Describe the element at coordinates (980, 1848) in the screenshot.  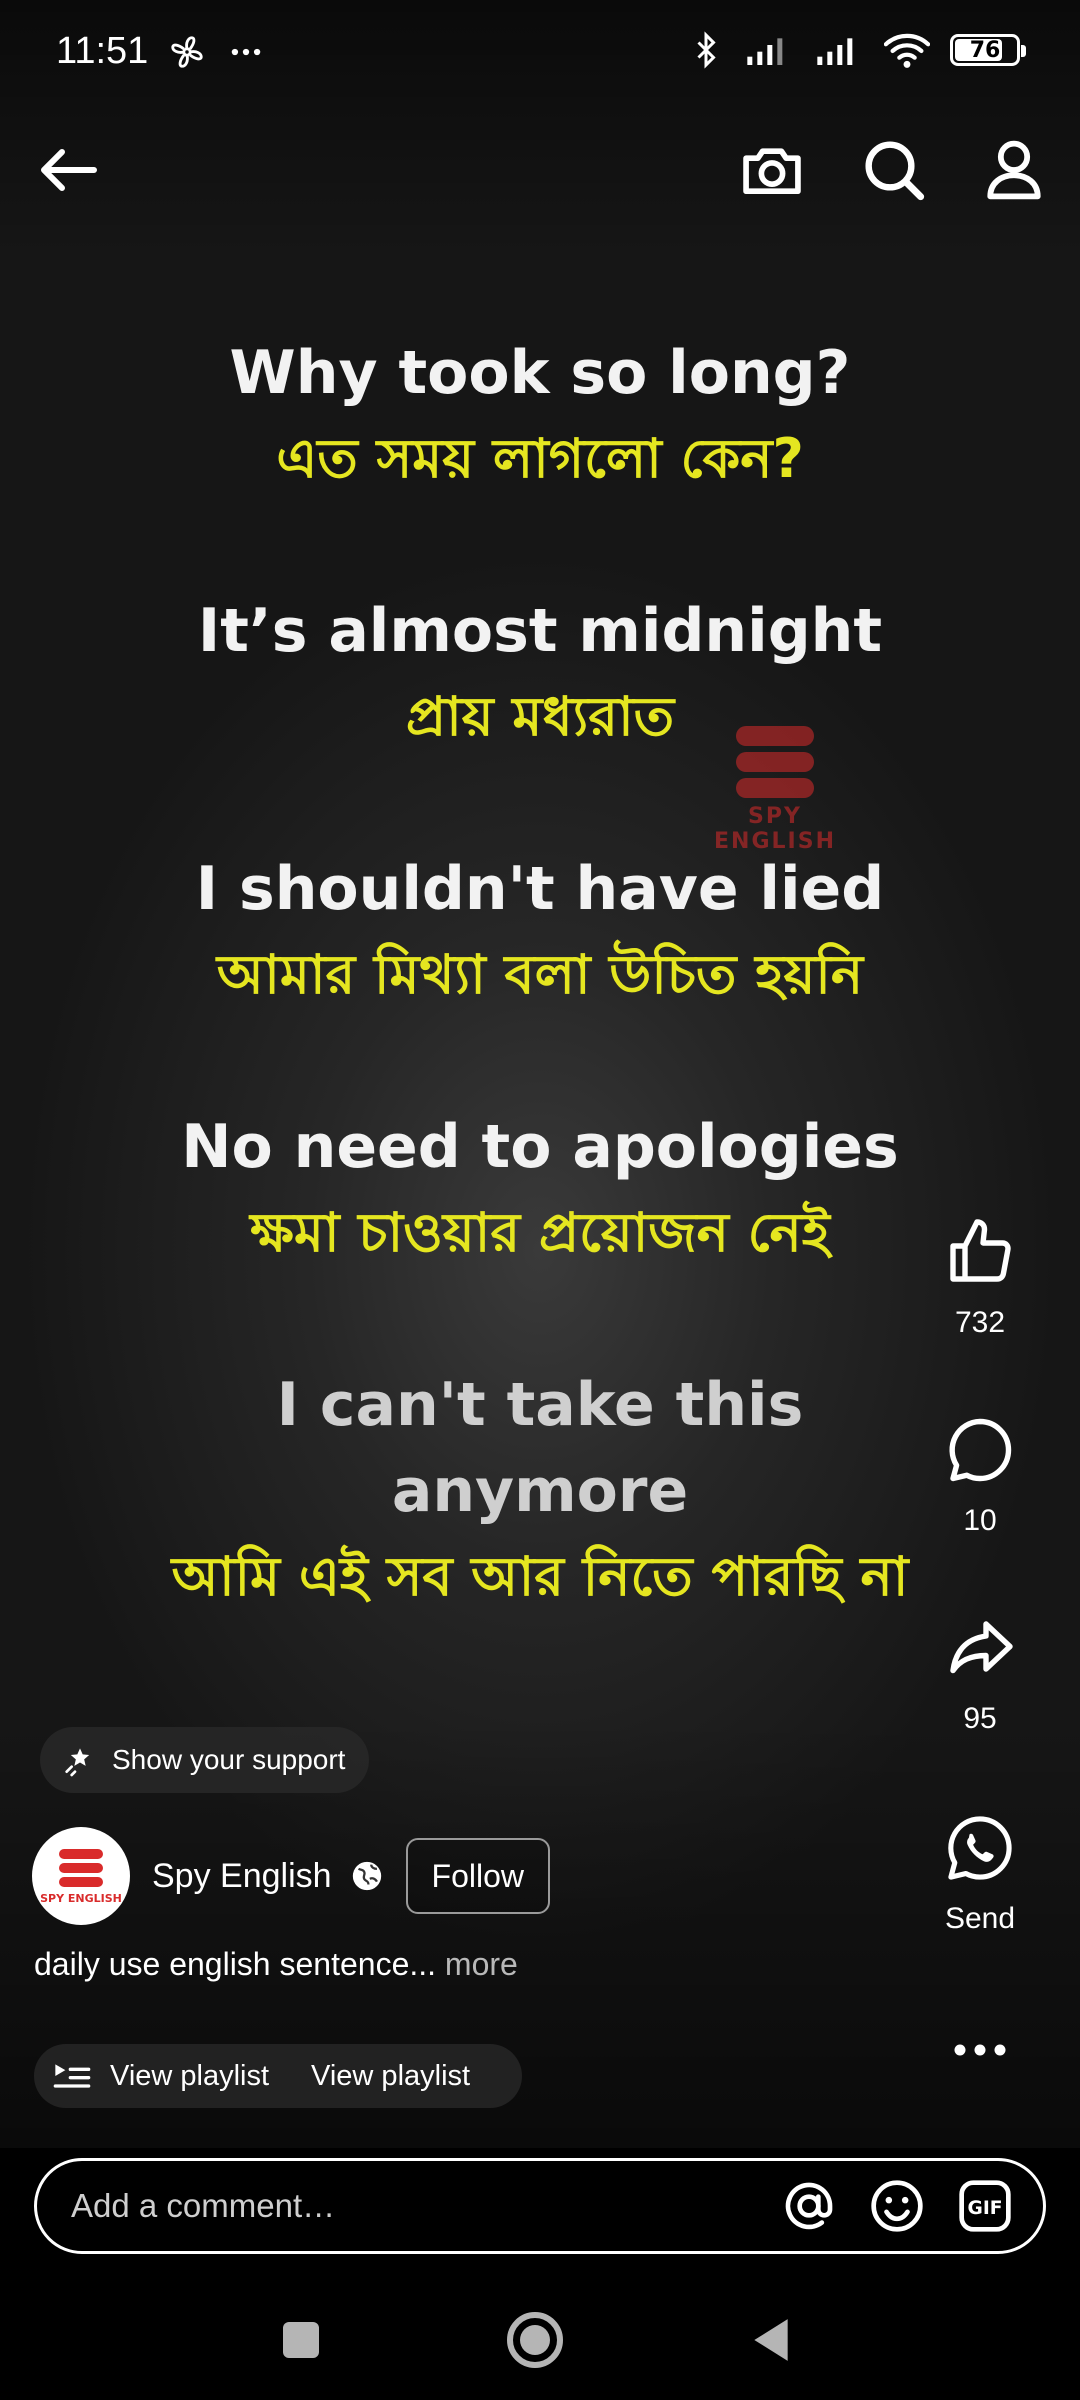
I see `whatsapp-icon` at that location.